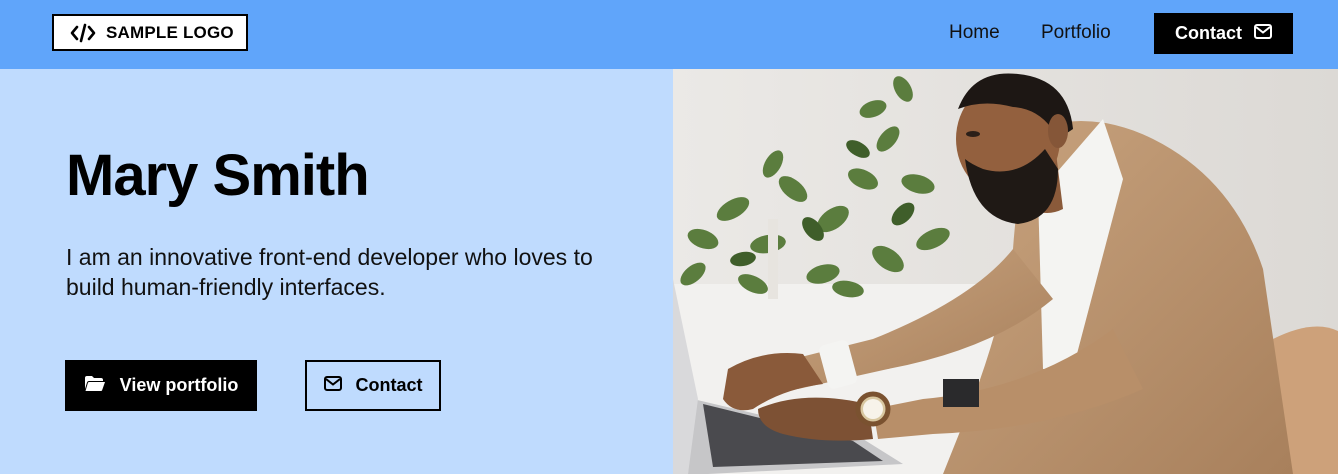  Describe the element at coordinates (95, 386) in the screenshot. I see `folder-open-icon` at that location.